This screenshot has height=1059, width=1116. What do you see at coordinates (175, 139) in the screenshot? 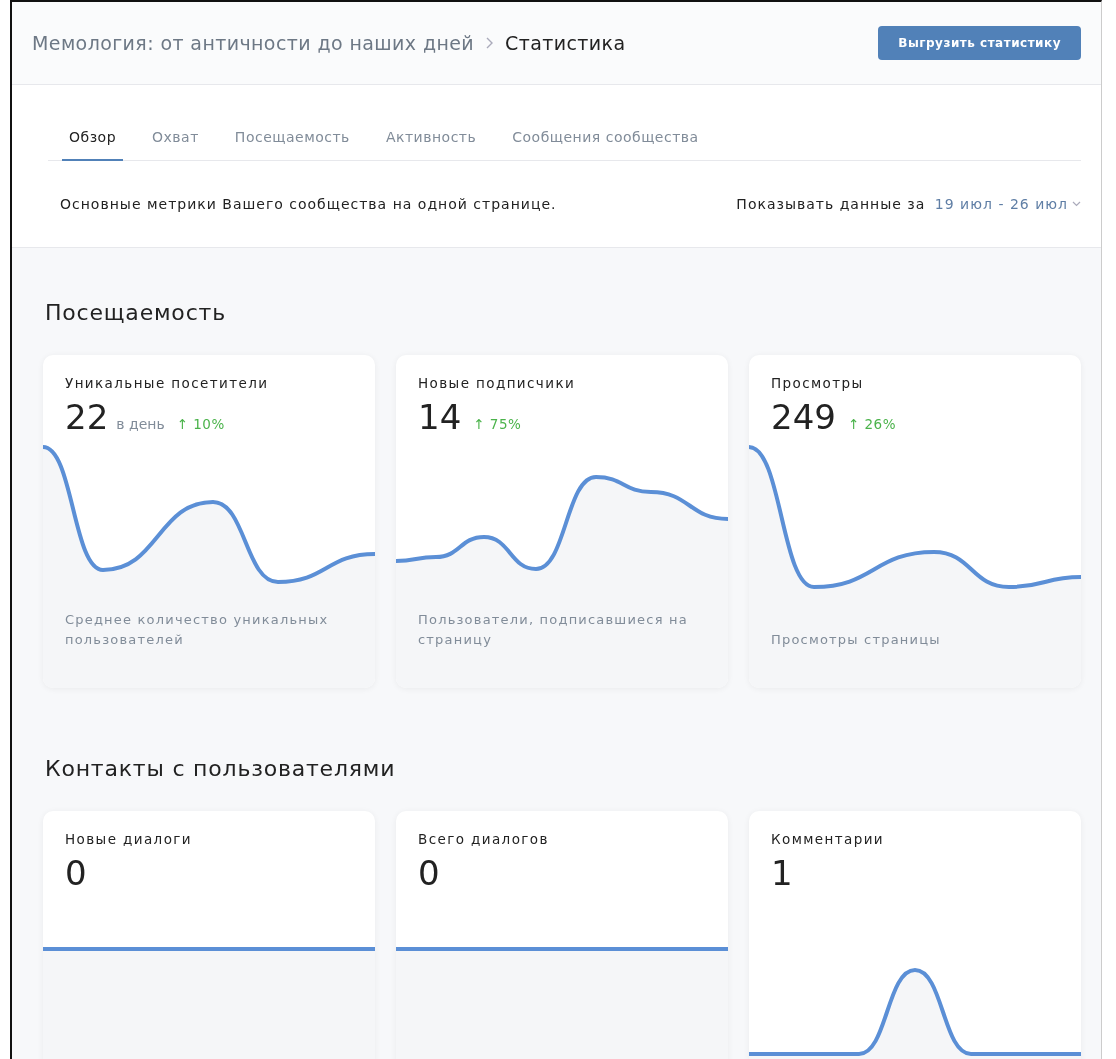
I see `tab: Охват` at bounding box center [175, 139].